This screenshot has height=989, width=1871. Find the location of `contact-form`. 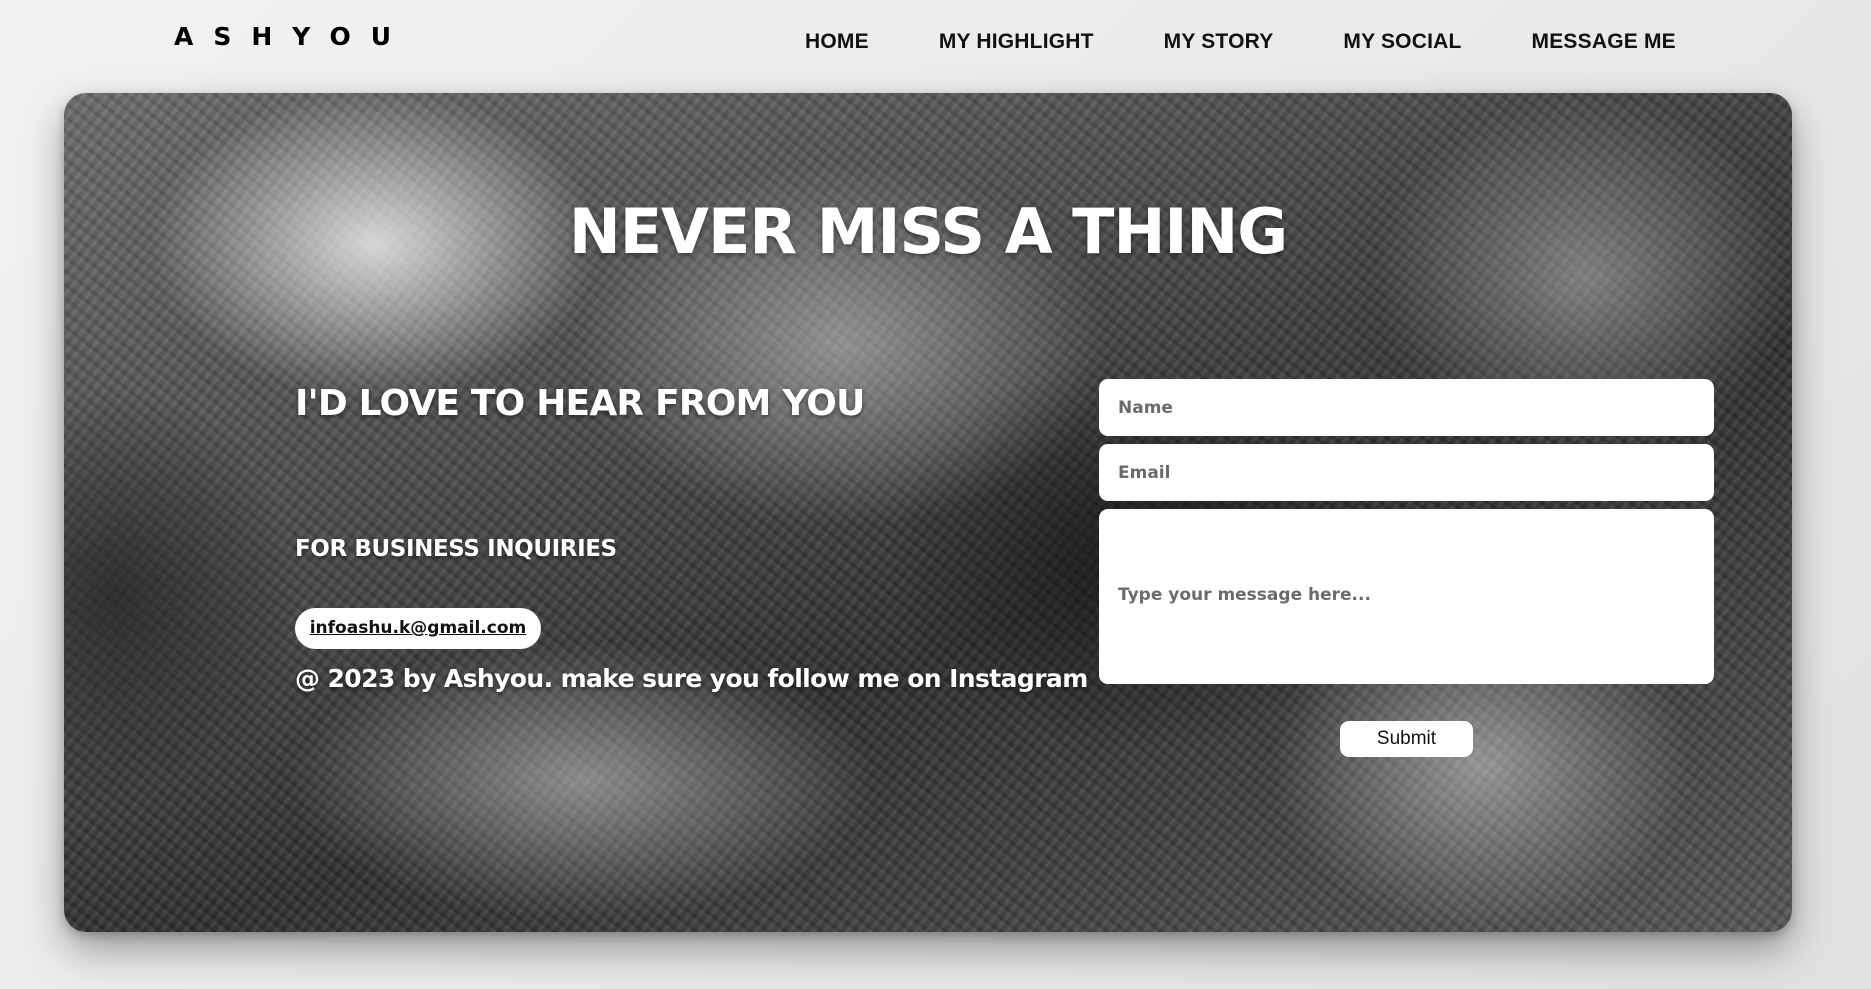

contact-form is located at coordinates (1406, 531).